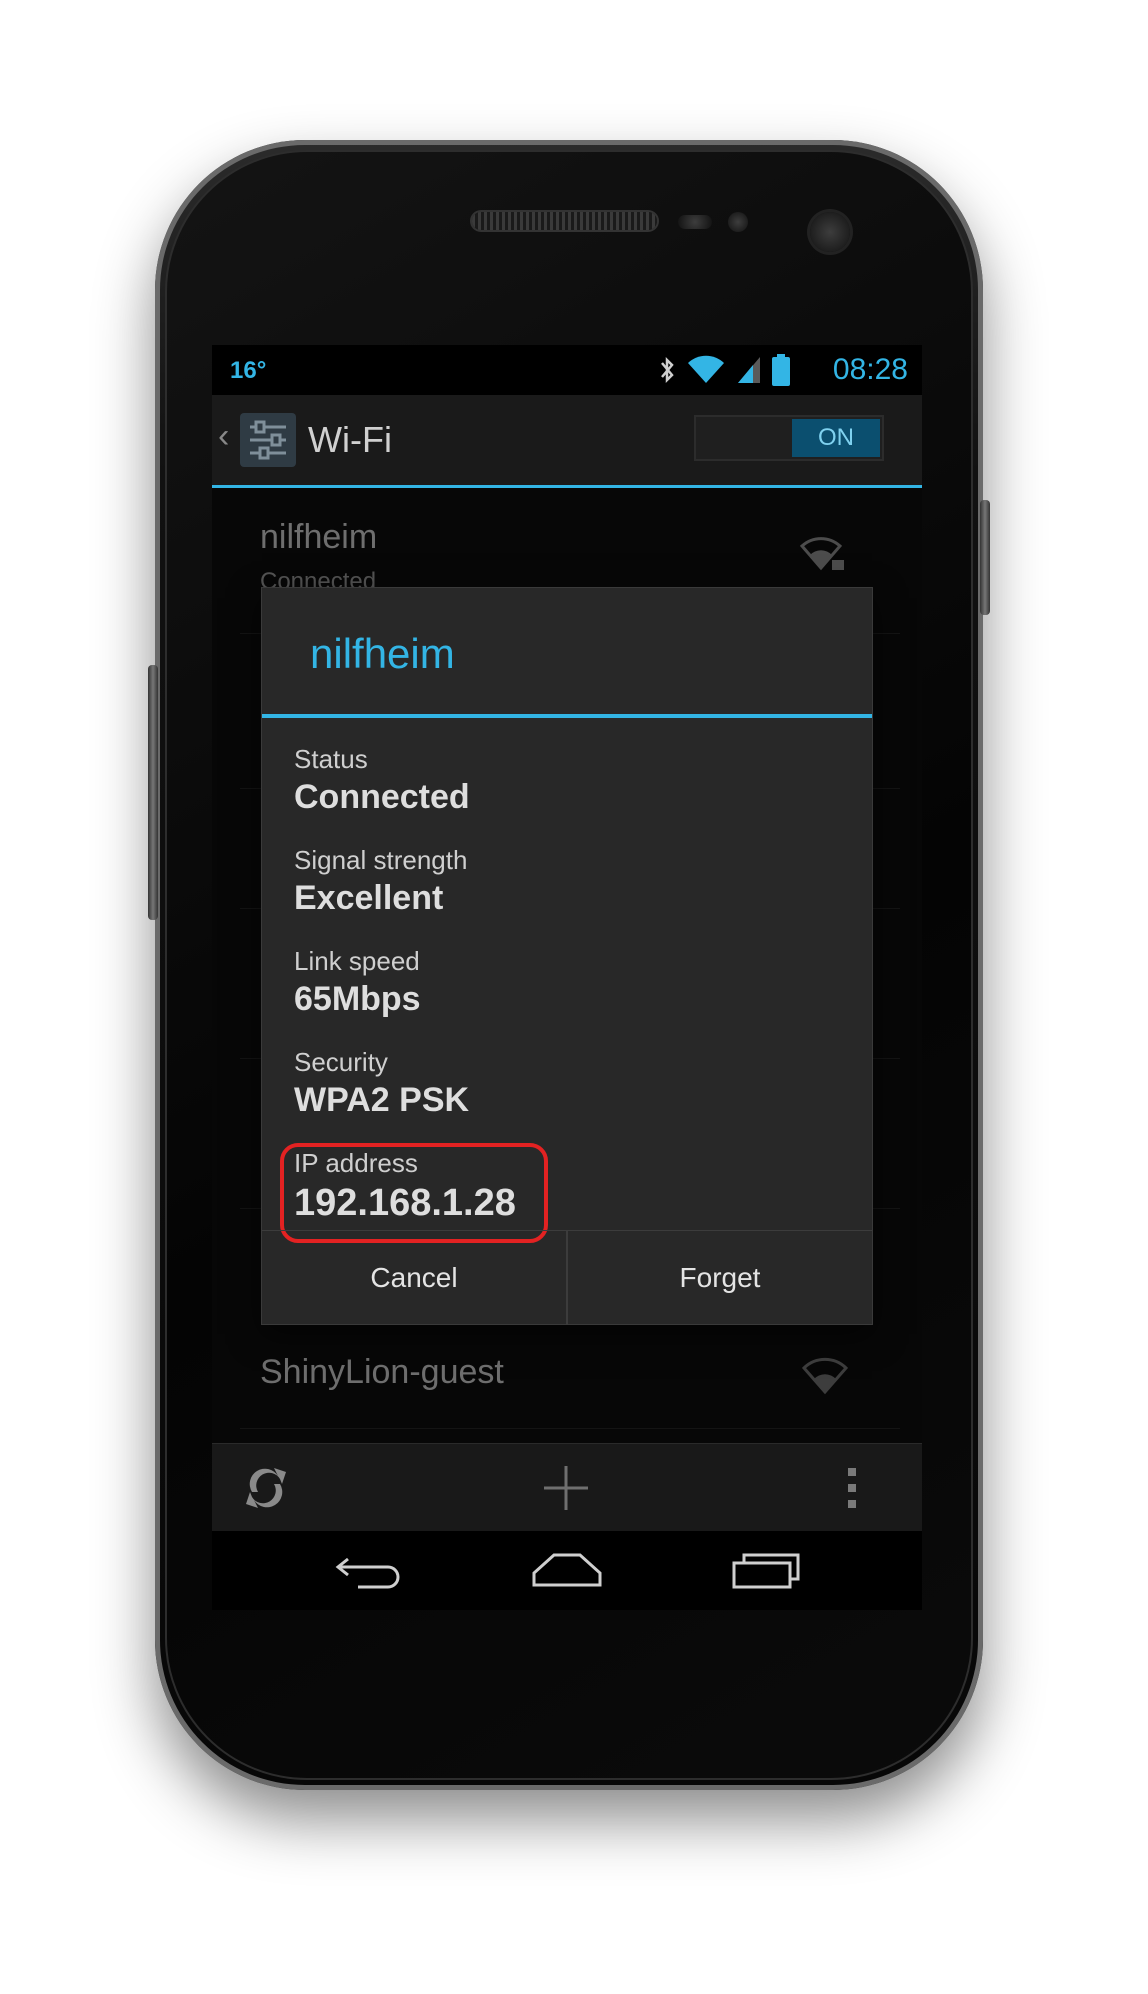 The height and width of the screenshot is (1994, 1148). I want to click on page-title: Wi-Fi, so click(350, 439).